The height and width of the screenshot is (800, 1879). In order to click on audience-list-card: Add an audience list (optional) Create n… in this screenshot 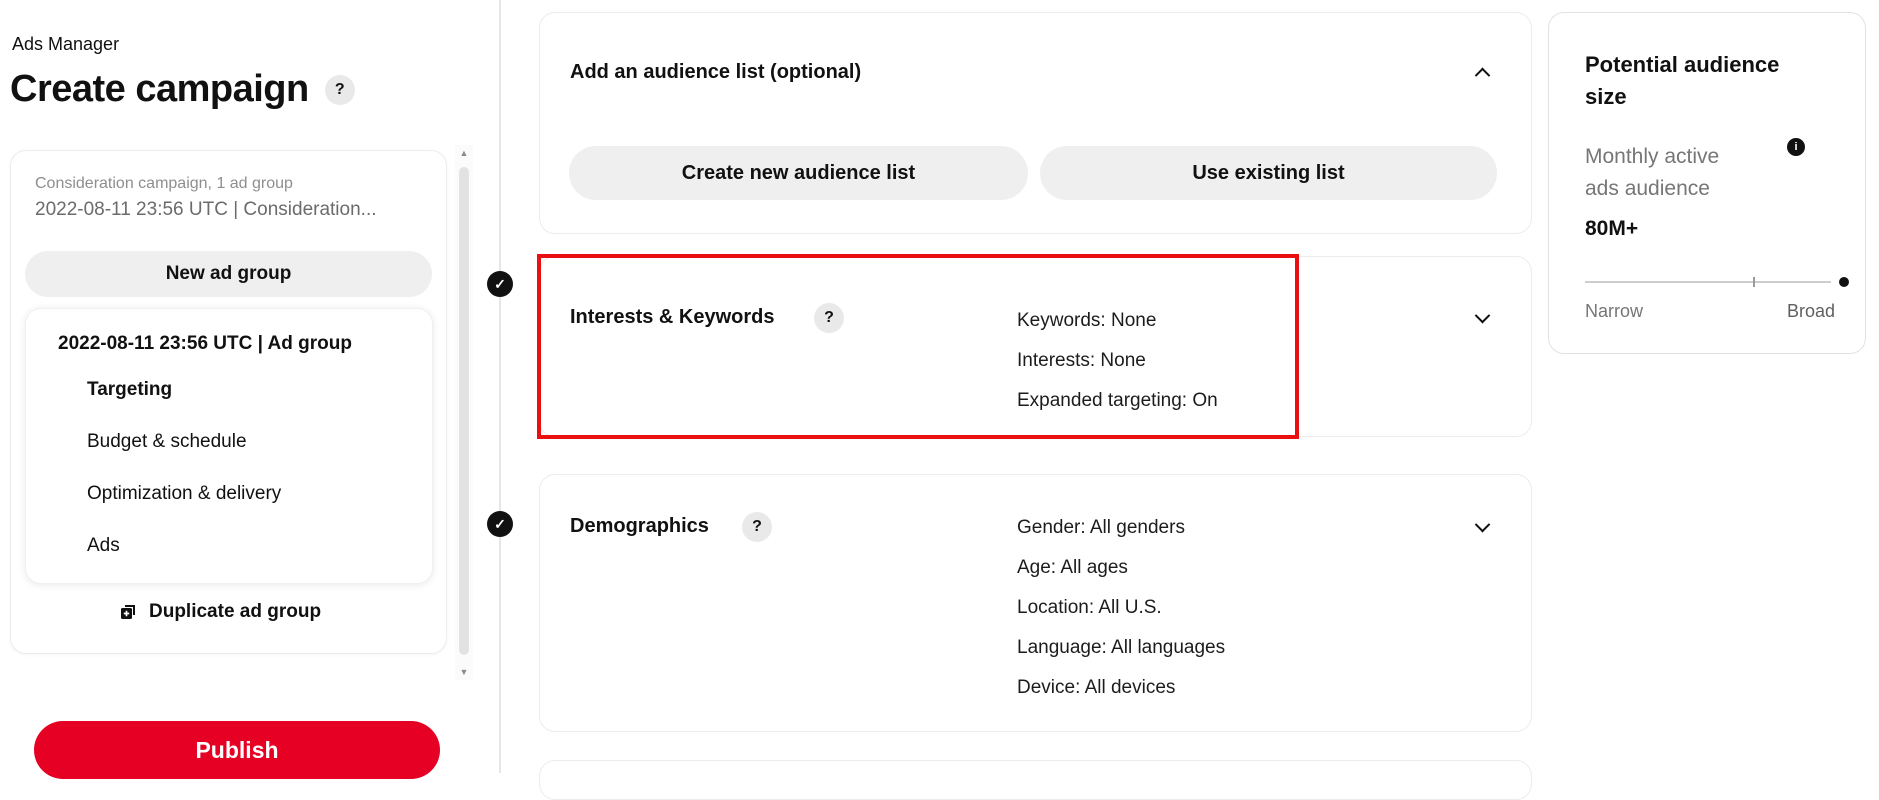, I will do `click(1035, 123)`.